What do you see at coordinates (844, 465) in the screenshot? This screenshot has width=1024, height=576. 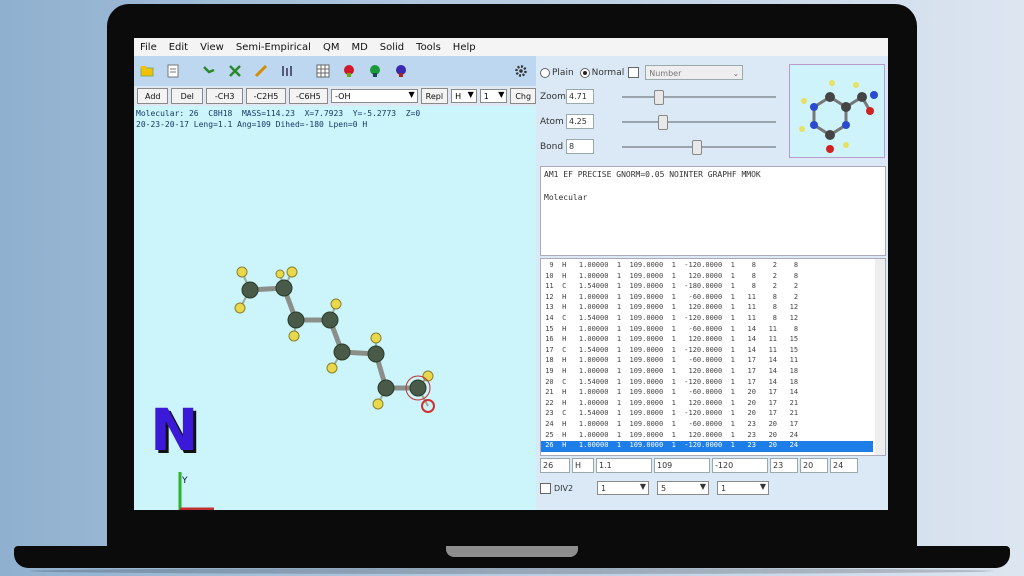 I see `edit-ref3: 24` at bounding box center [844, 465].